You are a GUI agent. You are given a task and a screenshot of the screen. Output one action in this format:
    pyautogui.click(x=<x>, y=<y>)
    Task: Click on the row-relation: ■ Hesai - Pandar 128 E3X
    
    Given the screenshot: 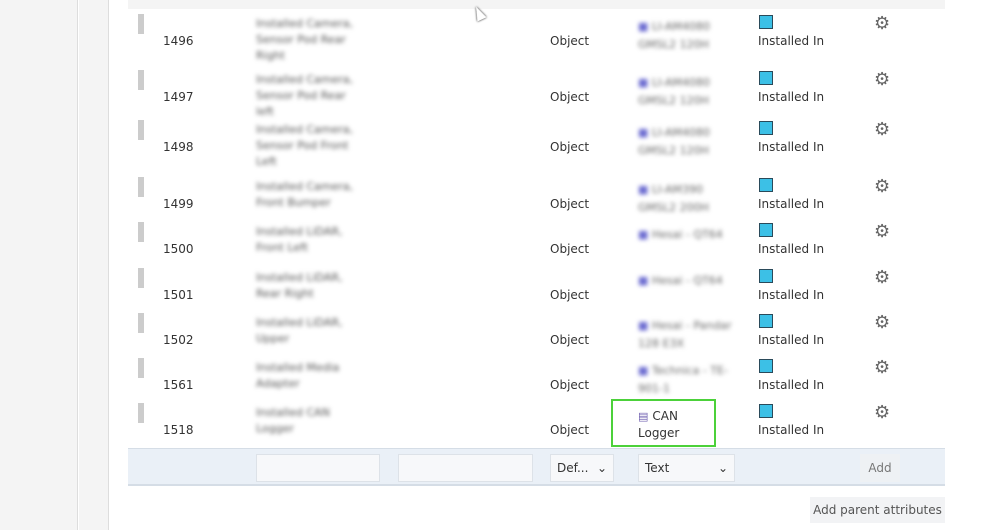 What is the action you would take?
    pyautogui.click(x=685, y=335)
    